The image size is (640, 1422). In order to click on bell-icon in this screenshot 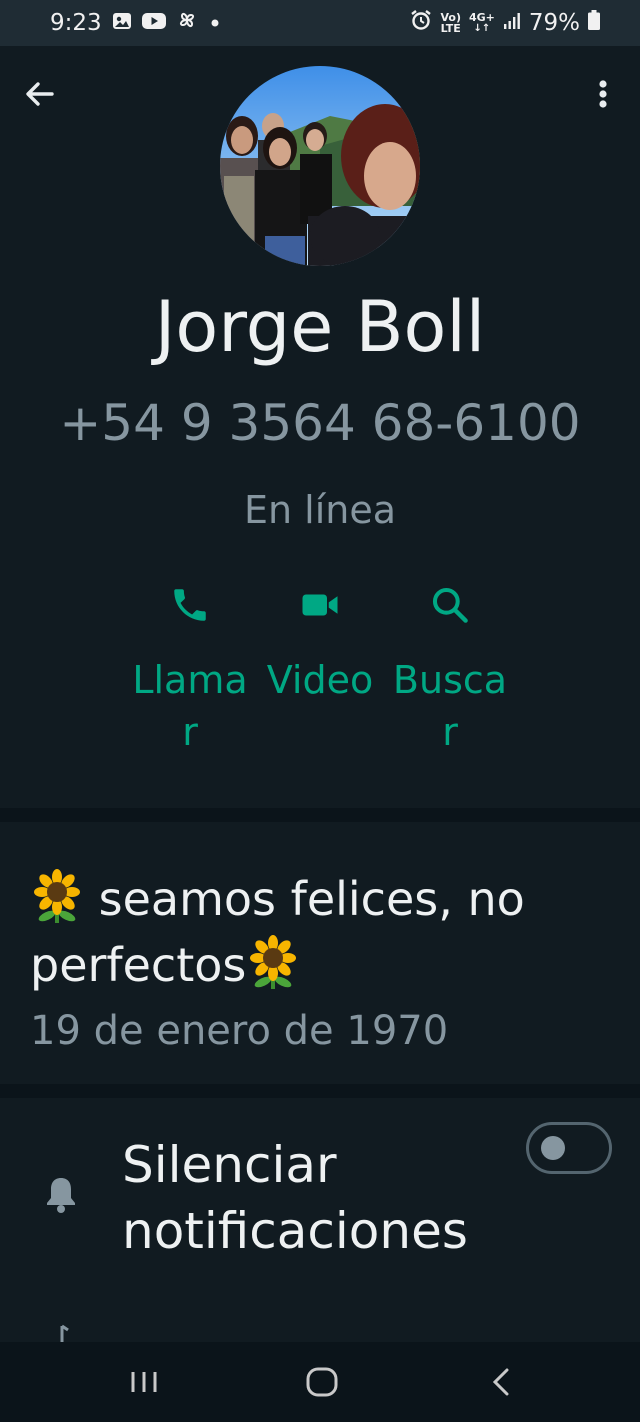, I will do `click(61, 1194)`.